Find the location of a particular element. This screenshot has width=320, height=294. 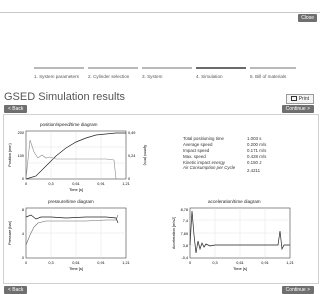

y-tick: 100 is located at coordinates (21, 156).